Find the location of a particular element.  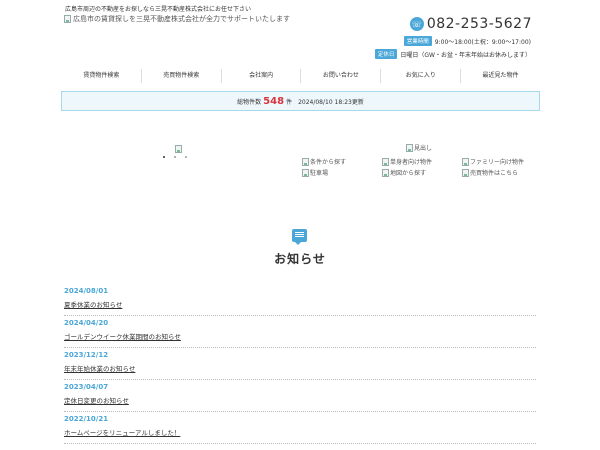

nav-contact: お問い合わせ is located at coordinates (341, 76).